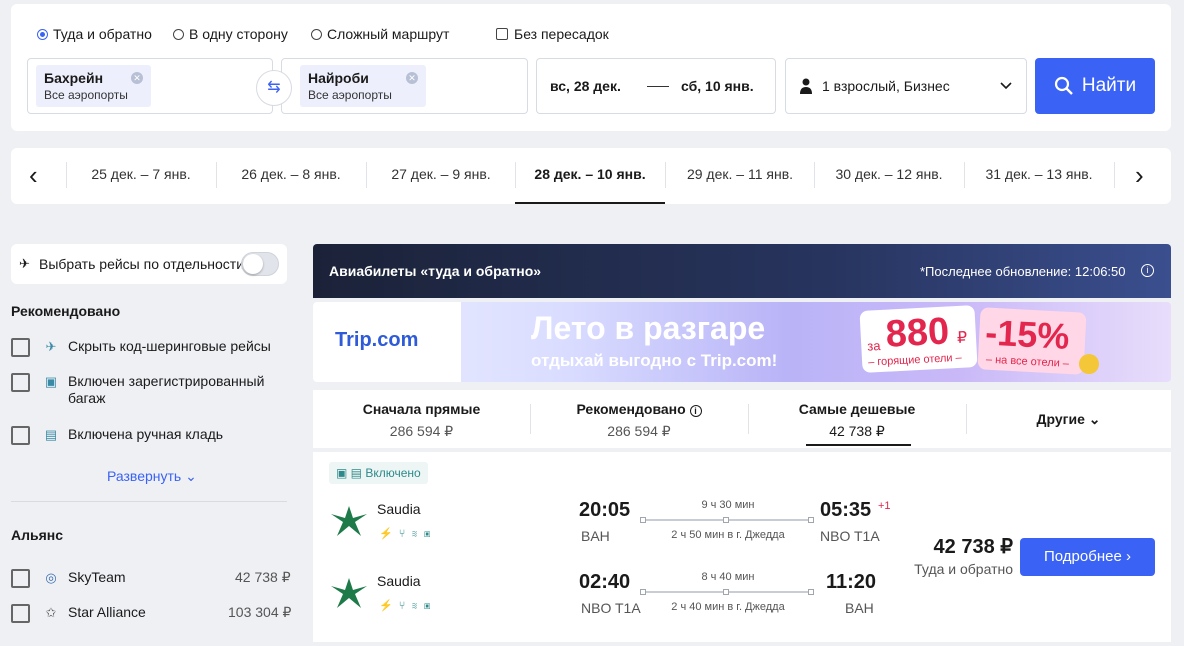 The height and width of the screenshot is (646, 1184). Describe the element at coordinates (351, 473) in the screenshot. I see `luggage-icon: ▣ ▤` at that location.